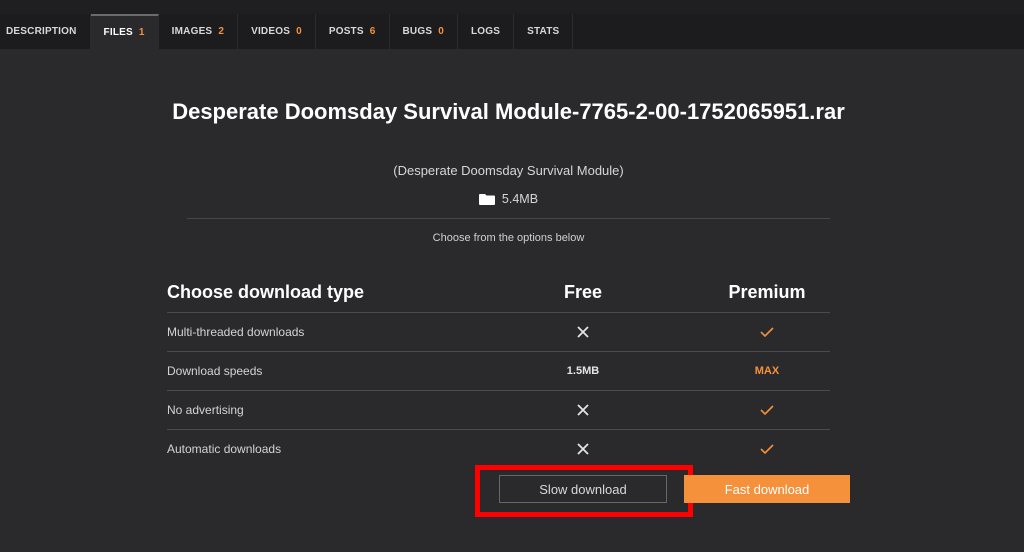 This screenshot has width=1024, height=552. Describe the element at coordinates (224, 449) in the screenshot. I see `row-label: Automatic downloads` at that location.